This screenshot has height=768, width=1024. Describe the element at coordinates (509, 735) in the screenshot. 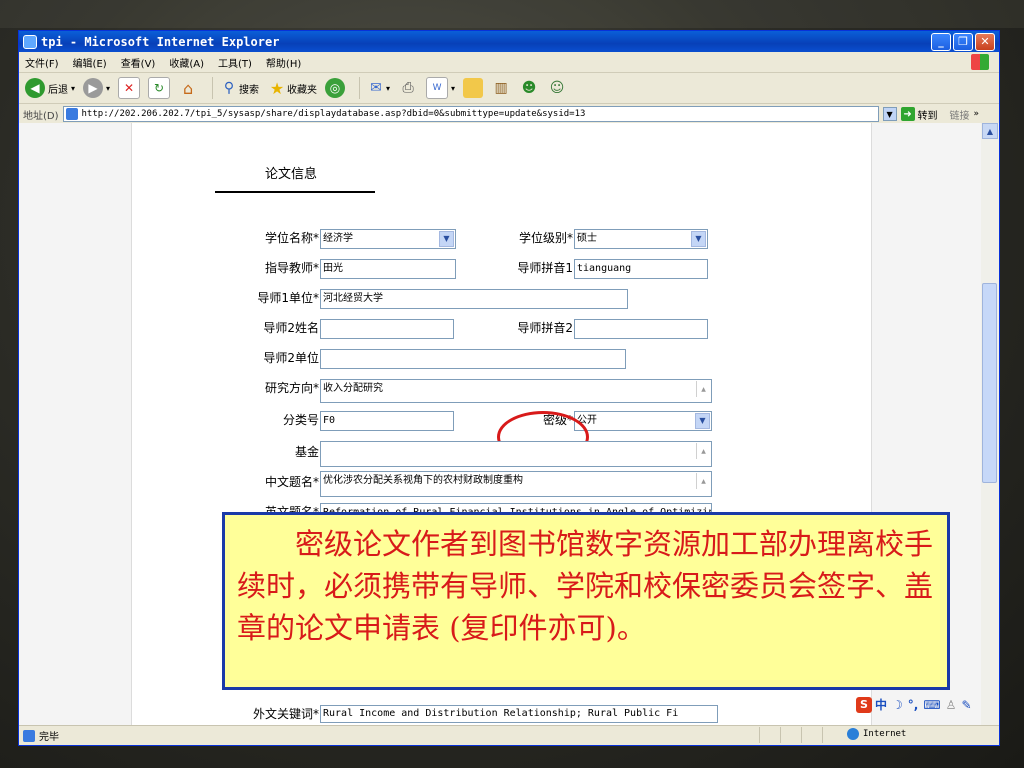

I see `status-bar: 完毕 Internet` at that location.